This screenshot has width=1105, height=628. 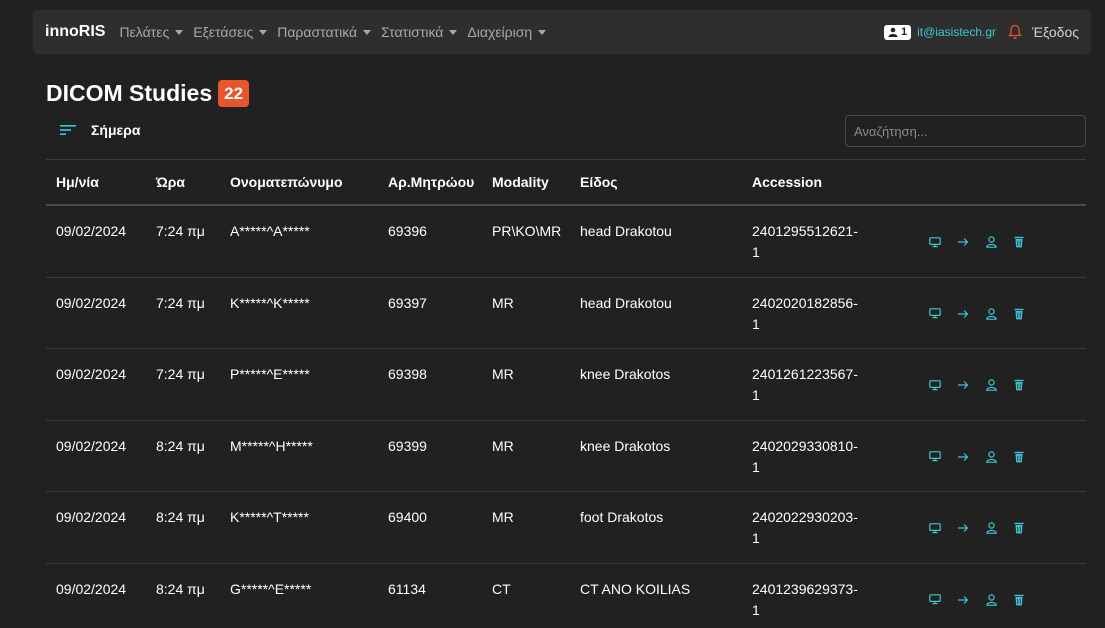 What do you see at coordinates (419, 32) in the screenshot?
I see `nav-item-statistics: Στατιστικά` at bounding box center [419, 32].